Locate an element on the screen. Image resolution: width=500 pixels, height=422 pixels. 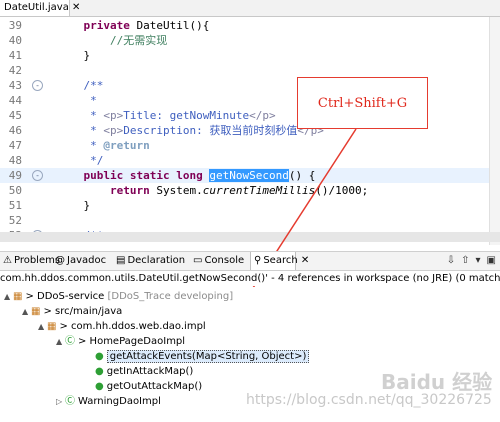
expand-icon: ▷ is located at coordinates (60, 401).